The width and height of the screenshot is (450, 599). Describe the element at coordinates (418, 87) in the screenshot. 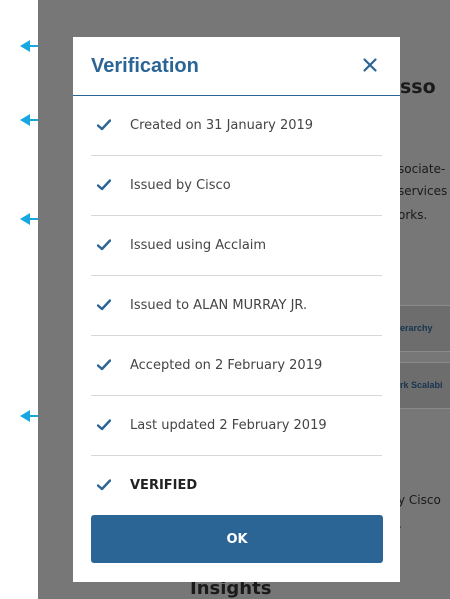

I see `background-title: sso` at that location.